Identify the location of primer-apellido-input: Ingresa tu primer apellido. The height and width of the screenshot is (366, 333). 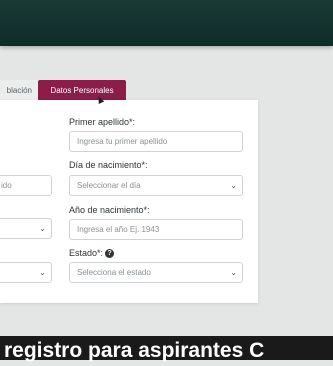
(156, 141).